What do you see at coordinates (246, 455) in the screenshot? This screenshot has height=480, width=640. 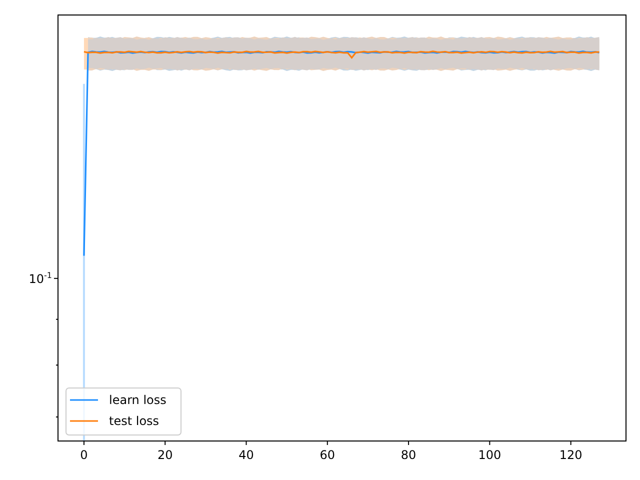 I see `x-tick-label: 40` at bounding box center [246, 455].